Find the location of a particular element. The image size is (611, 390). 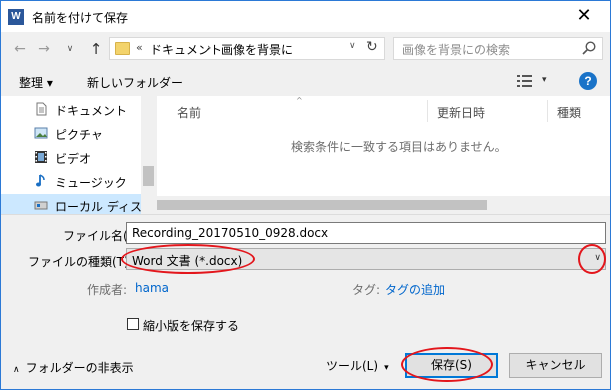

file-type-select: Word 文書 (*.docx) ∨ is located at coordinates (366, 259).